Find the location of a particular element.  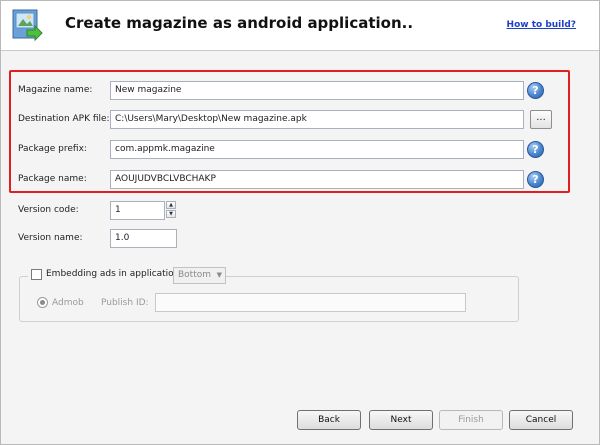

admob-radio is located at coordinates (42, 302).